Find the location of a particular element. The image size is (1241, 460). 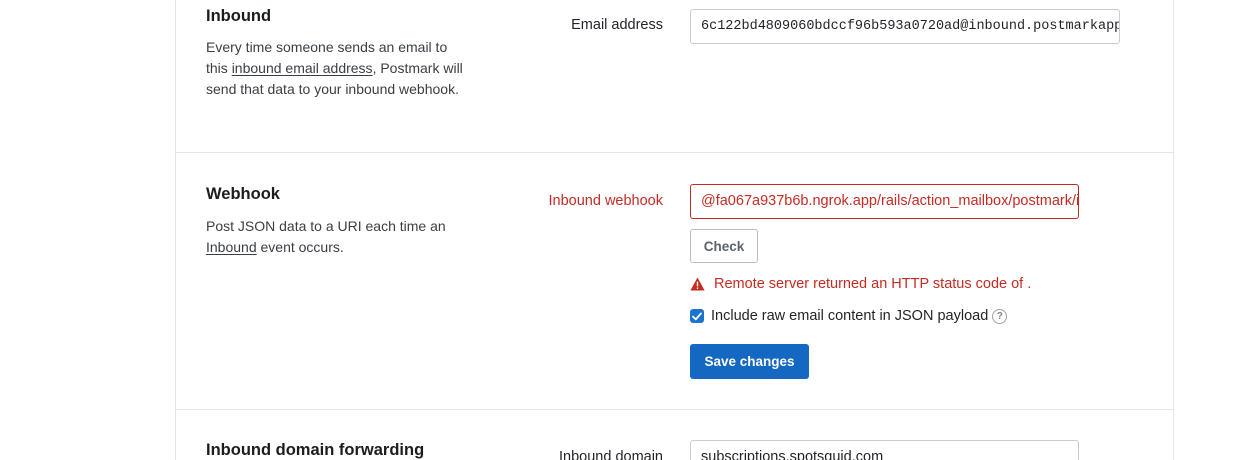

domain-forwarding-section-title: Inbound domain forwarding is located at coordinates (315, 450).